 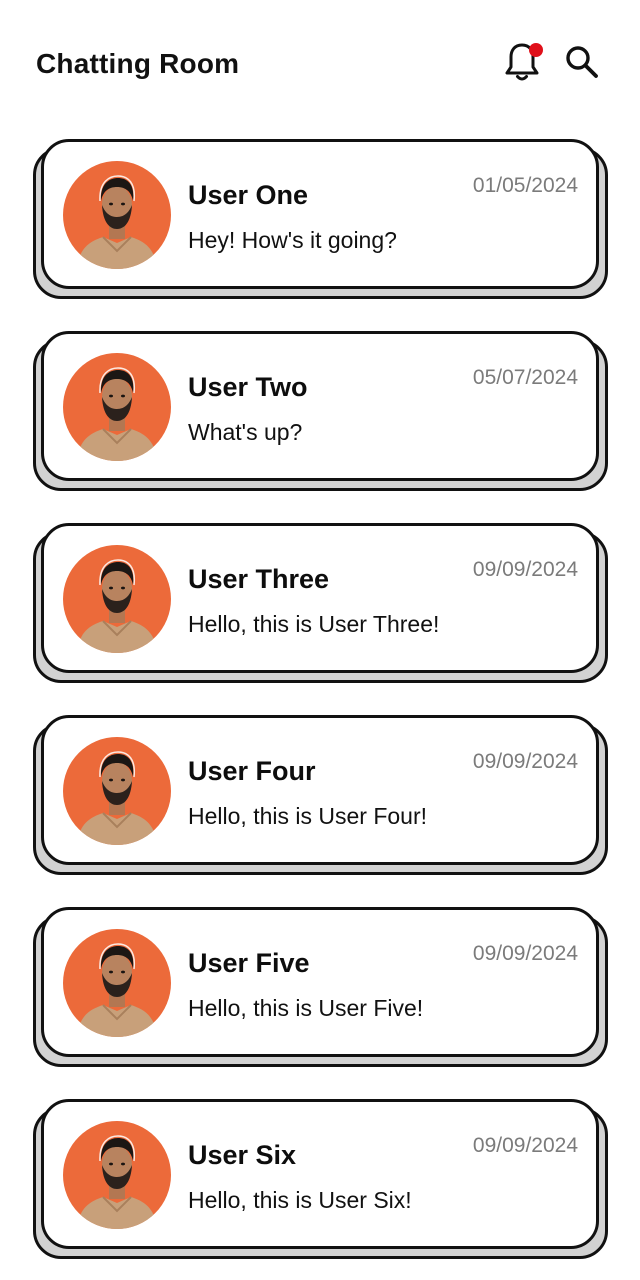 What do you see at coordinates (320, 214) in the screenshot?
I see `chat-card: User One 01/05/2024 Hey! How's it going?` at bounding box center [320, 214].